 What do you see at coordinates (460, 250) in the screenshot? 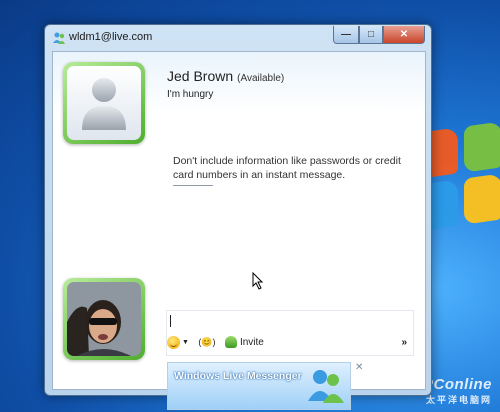
I see `windows-logo-icon` at bounding box center [460, 250].